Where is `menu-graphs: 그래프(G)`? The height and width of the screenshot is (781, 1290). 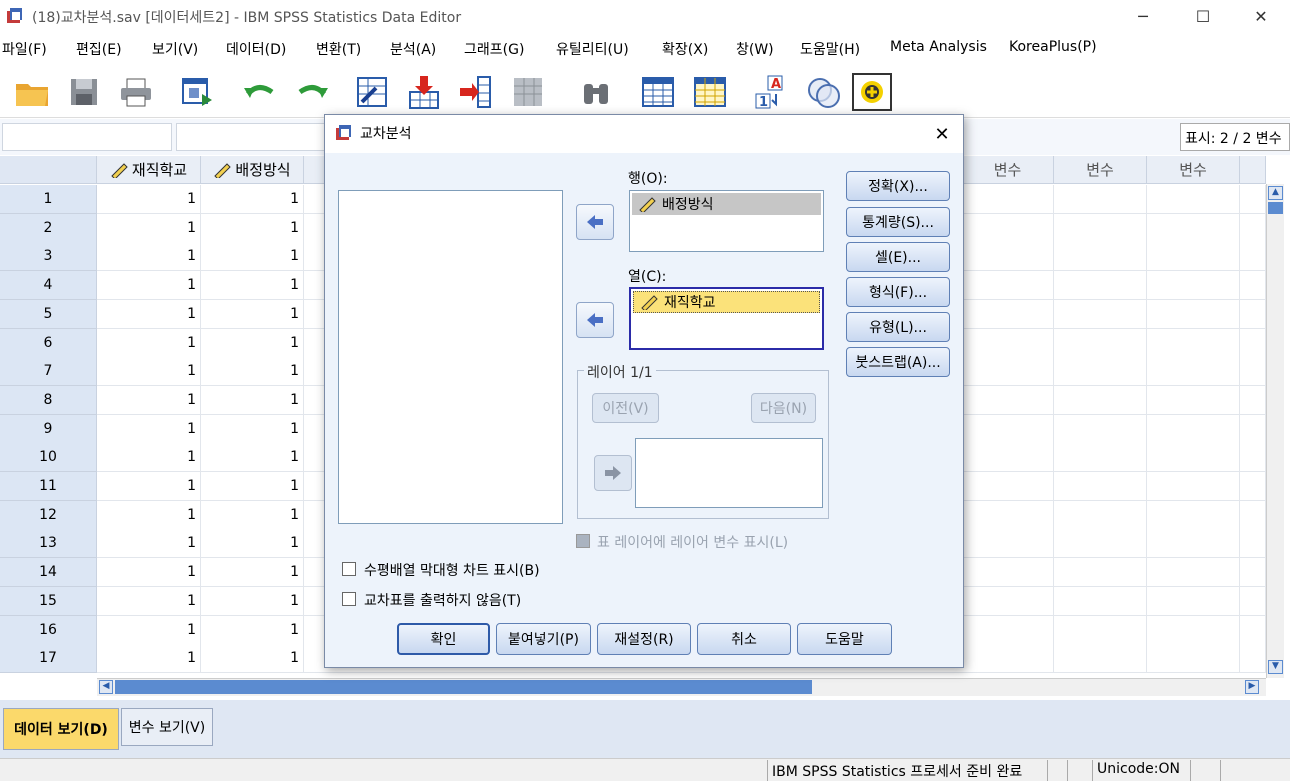 menu-graphs: 그래프(G) is located at coordinates (494, 49).